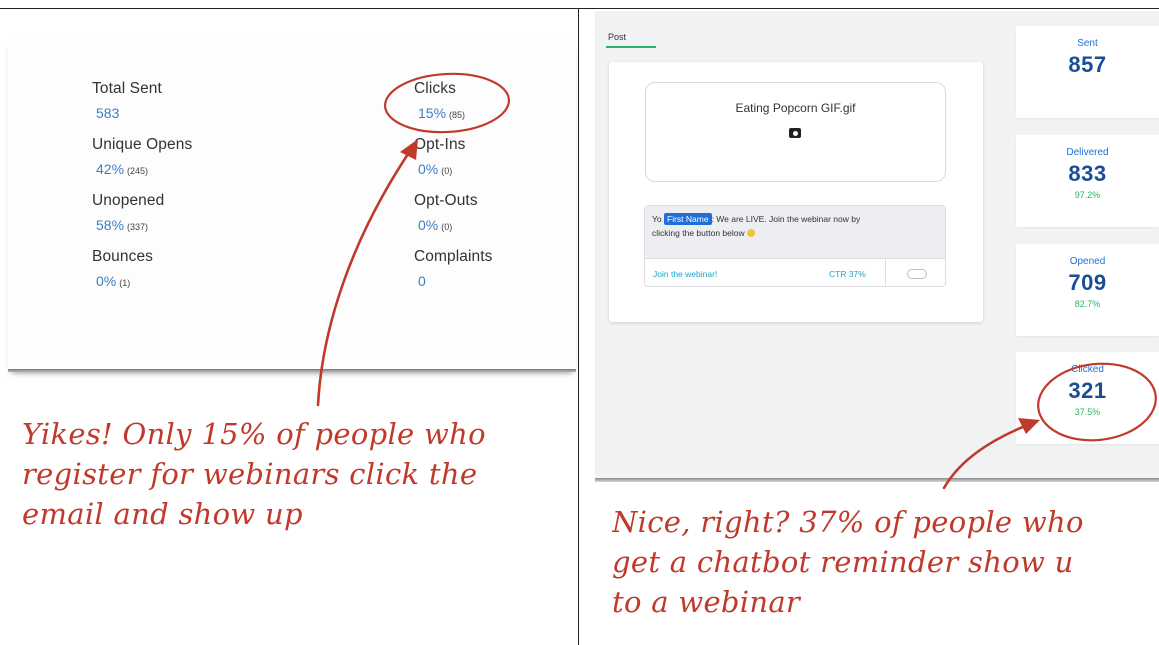  What do you see at coordinates (1097, 402) in the screenshot?
I see `clicked-highlight-circle` at bounding box center [1097, 402].